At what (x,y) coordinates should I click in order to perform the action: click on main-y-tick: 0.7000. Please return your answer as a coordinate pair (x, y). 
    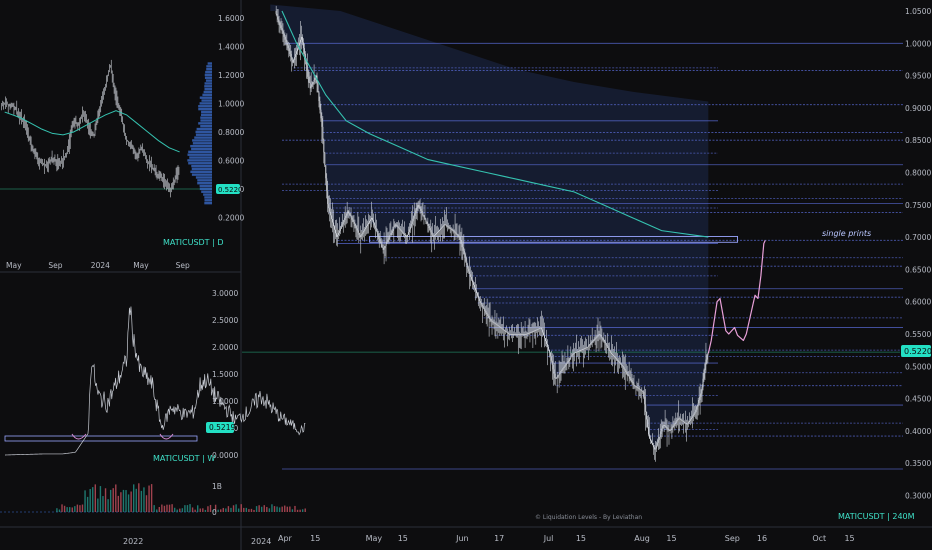
    Looking at the image, I should click on (918, 237).